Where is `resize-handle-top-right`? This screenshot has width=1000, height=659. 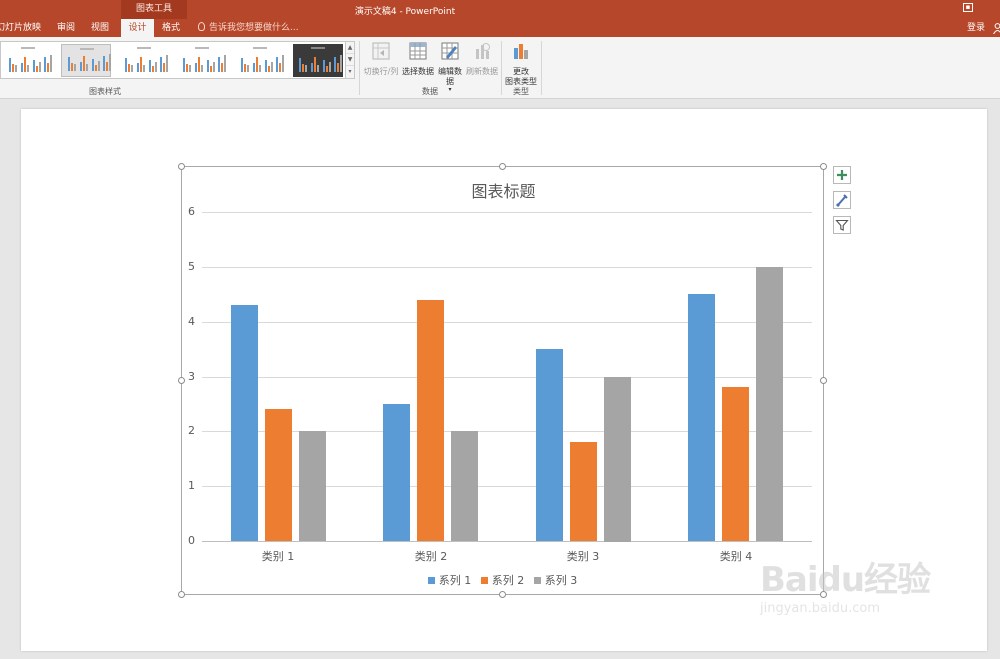
resize-handle-top-right is located at coordinates (823, 166).